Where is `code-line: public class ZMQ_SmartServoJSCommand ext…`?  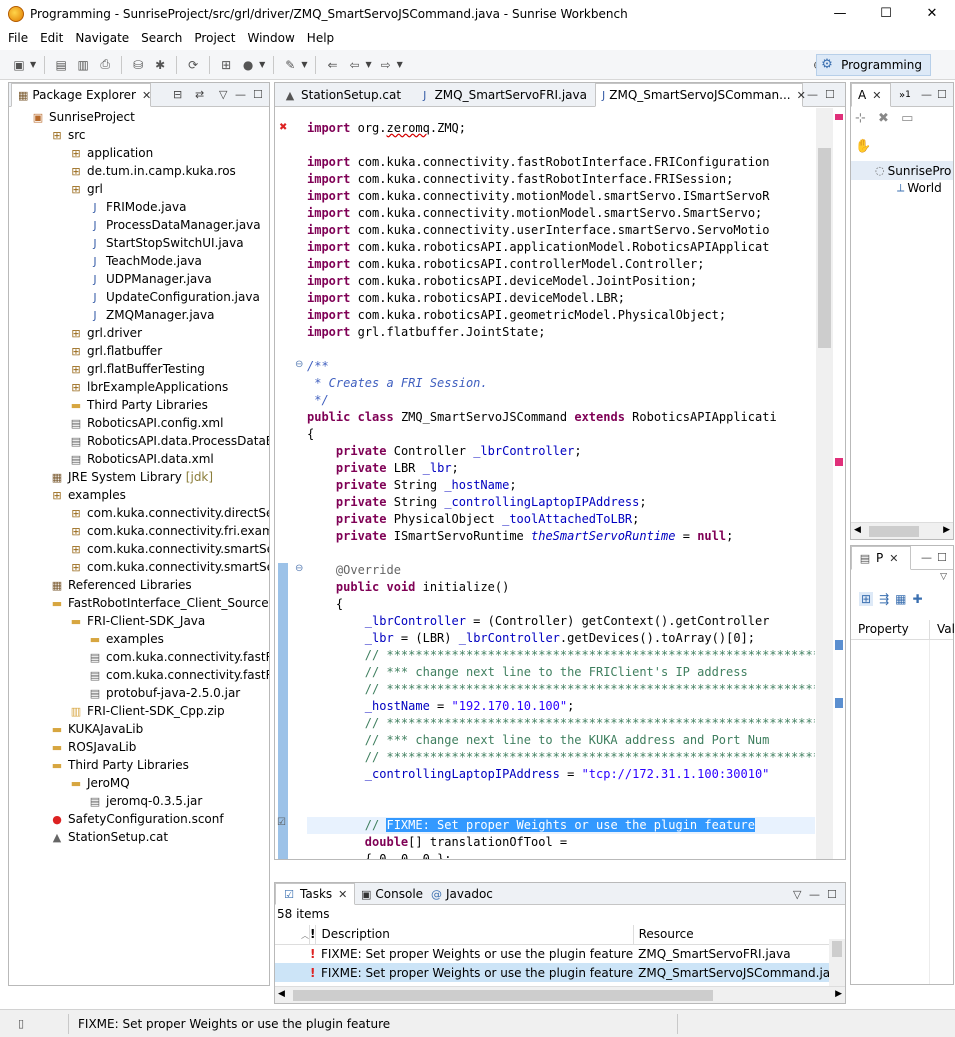 code-line: public class ZMQ_SmartServoJSCommand ext… is located at coordinates (542, 417).